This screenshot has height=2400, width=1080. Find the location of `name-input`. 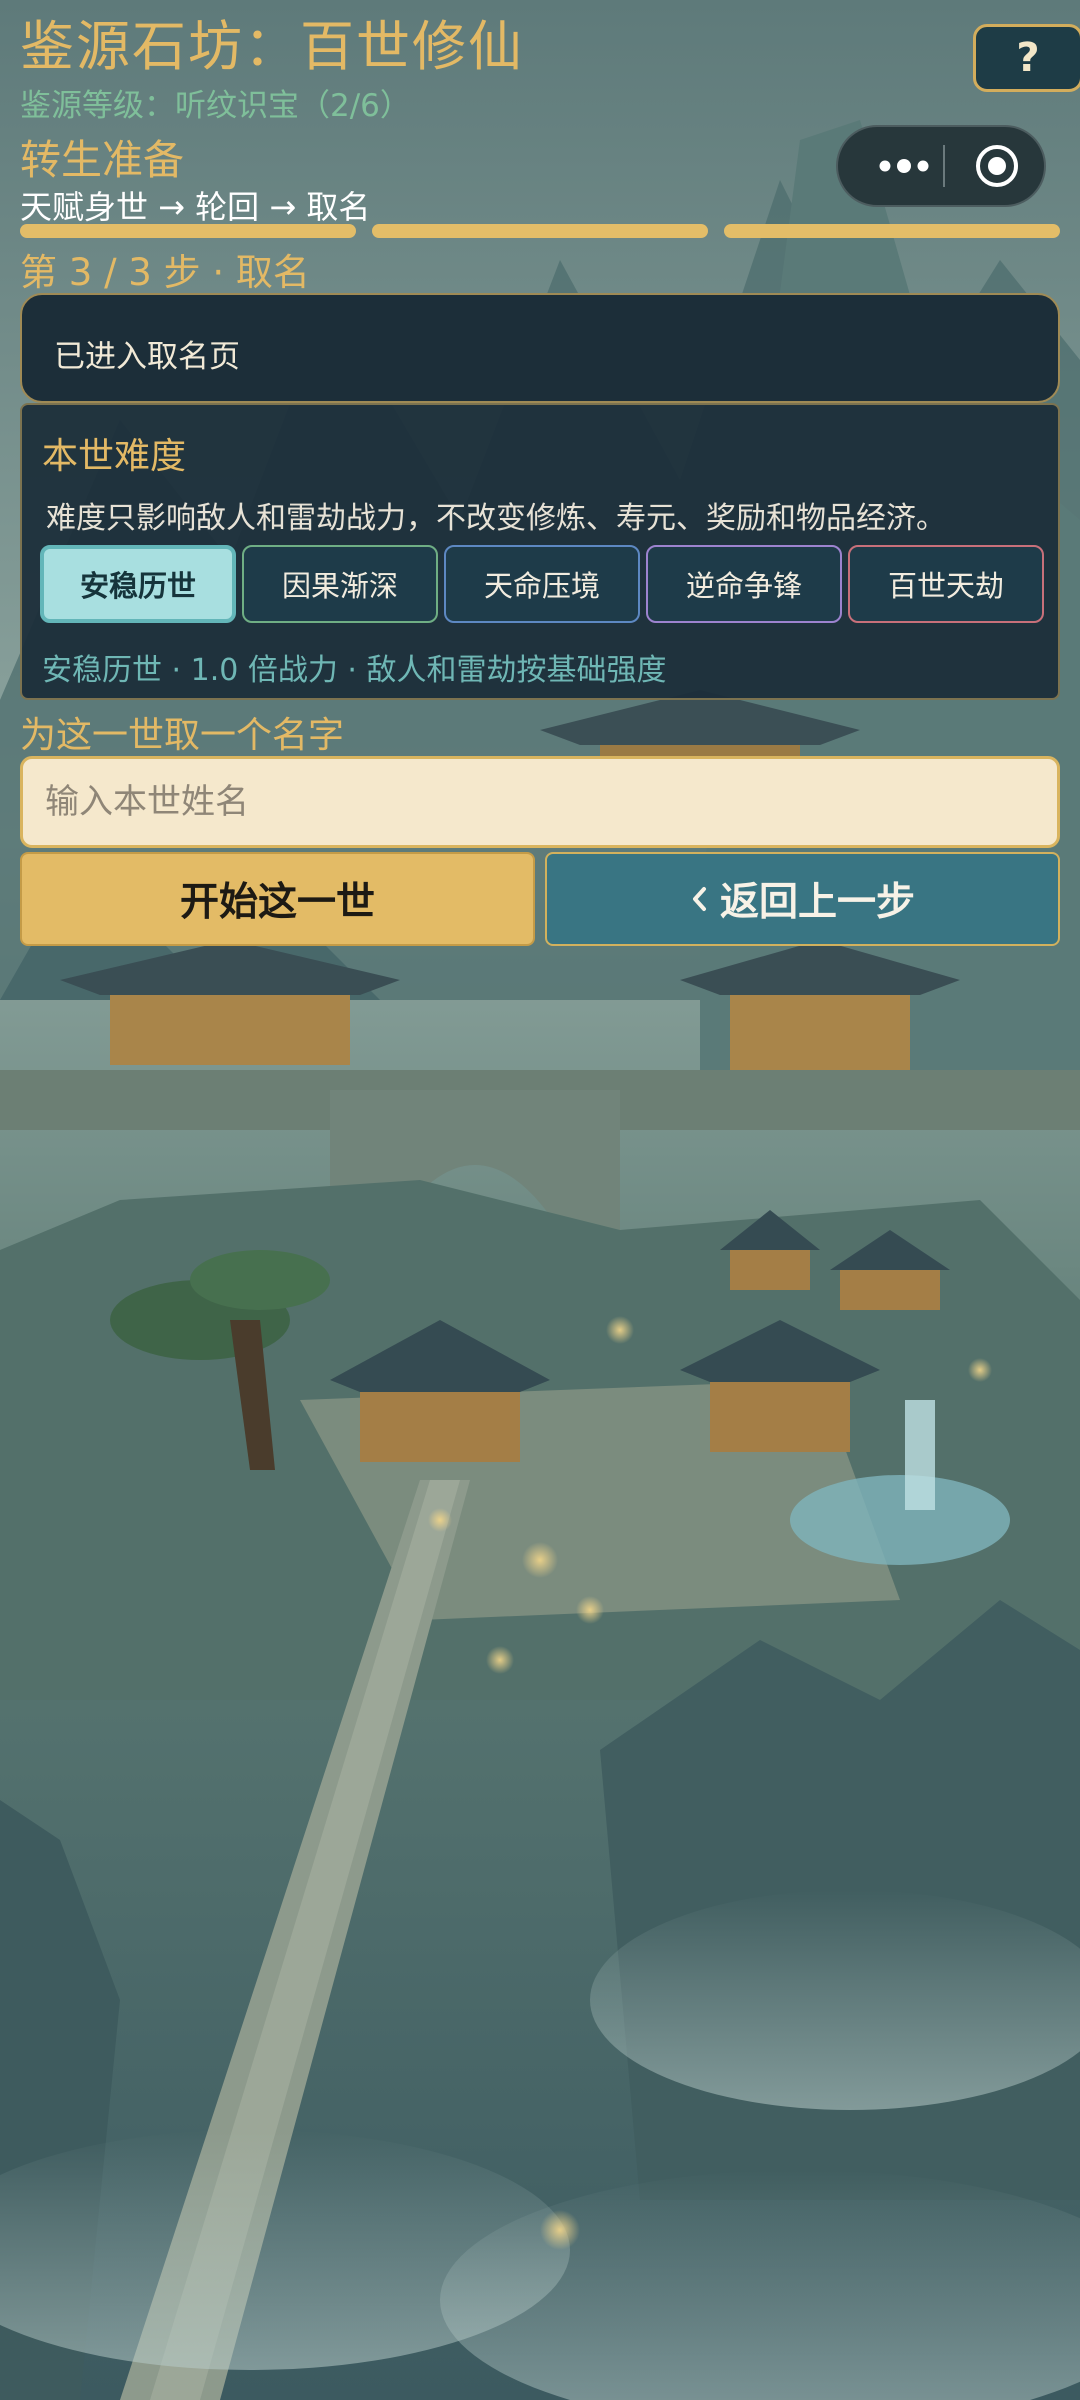

name-input is located at coordinates (540, 802).